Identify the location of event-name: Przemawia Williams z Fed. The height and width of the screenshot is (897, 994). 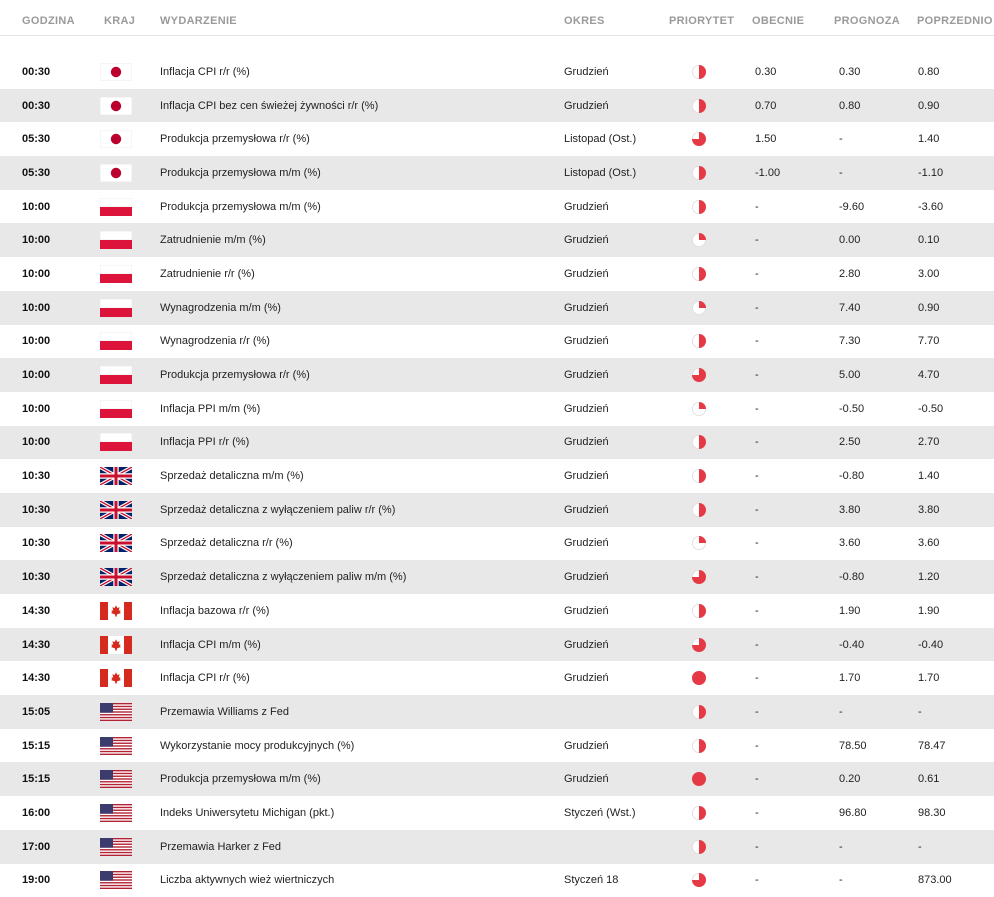
(224, 712).